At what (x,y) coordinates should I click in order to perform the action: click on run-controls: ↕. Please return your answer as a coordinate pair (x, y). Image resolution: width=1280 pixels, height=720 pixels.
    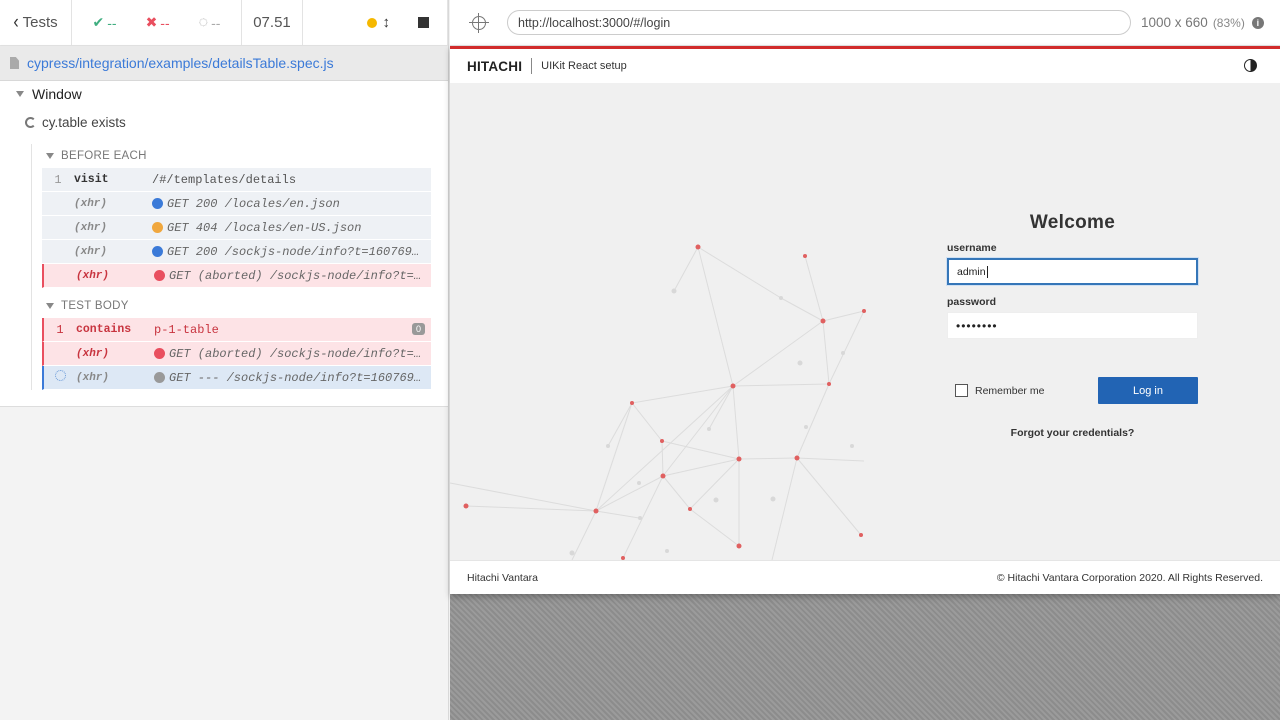
    Looking at the image, I should click on (375, 22).